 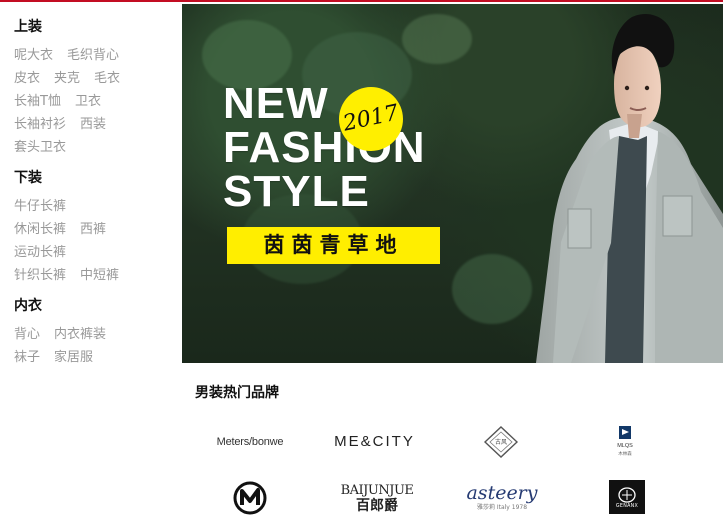 I want to click on category-link-underwear-set: 内衣裤装, so click(x=80, y=334).